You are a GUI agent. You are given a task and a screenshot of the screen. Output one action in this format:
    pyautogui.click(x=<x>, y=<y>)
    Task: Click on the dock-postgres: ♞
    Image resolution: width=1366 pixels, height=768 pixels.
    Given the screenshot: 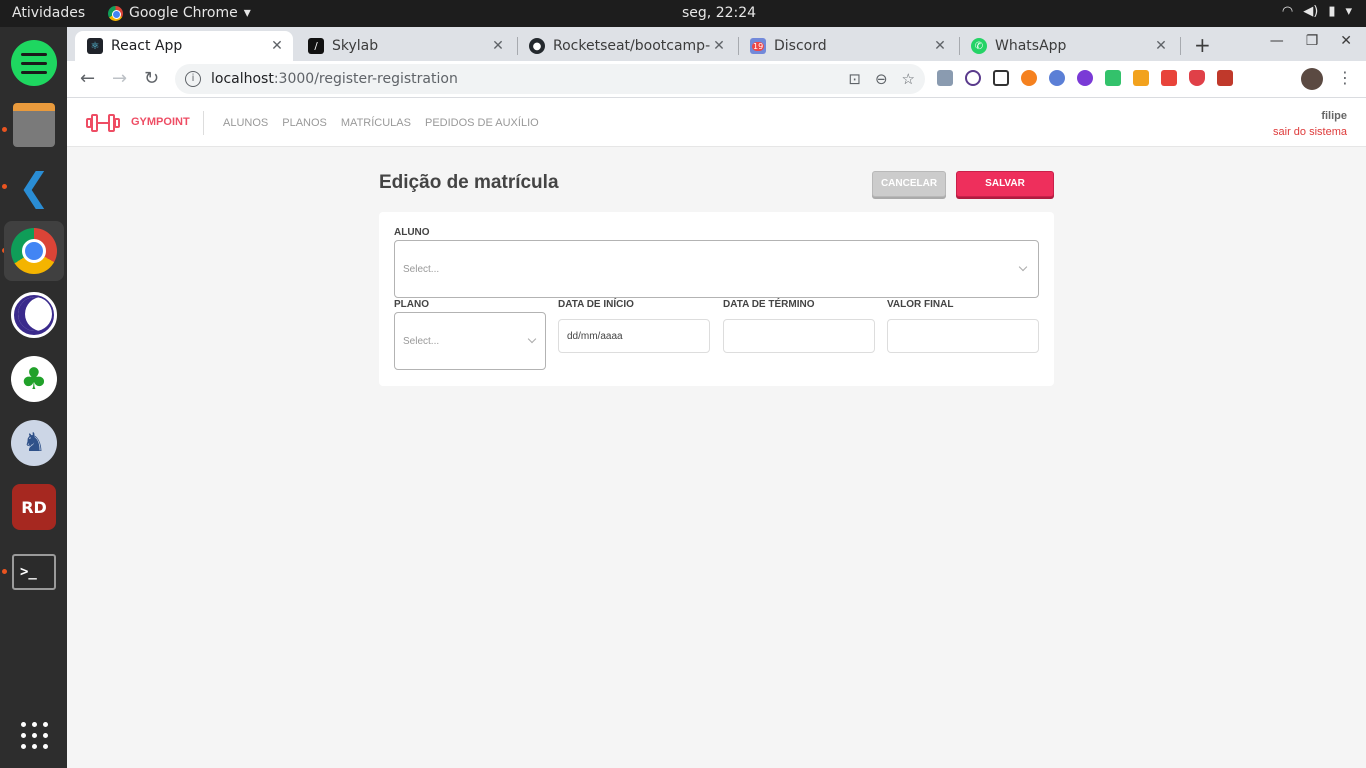 What is the action you would take?
    pyautogui.click(x=34, y=443)
    